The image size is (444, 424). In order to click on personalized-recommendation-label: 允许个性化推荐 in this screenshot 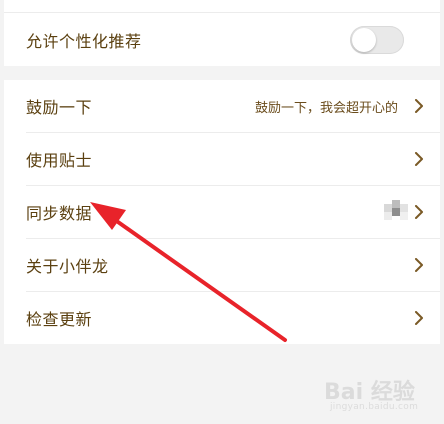, I will do `click(84, 41)`.